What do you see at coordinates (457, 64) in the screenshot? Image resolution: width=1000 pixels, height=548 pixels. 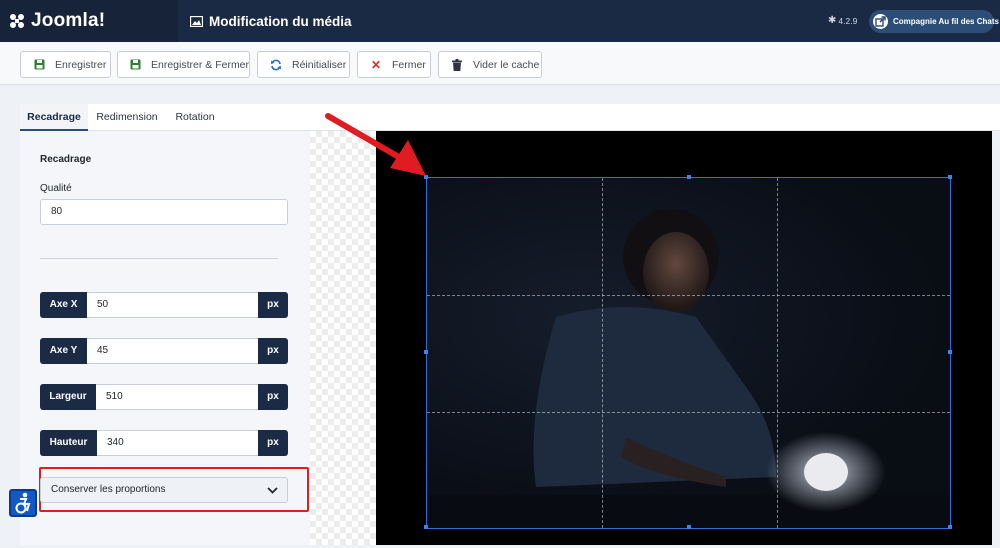 I see `trash-icon` at bounding box center [457, 64].